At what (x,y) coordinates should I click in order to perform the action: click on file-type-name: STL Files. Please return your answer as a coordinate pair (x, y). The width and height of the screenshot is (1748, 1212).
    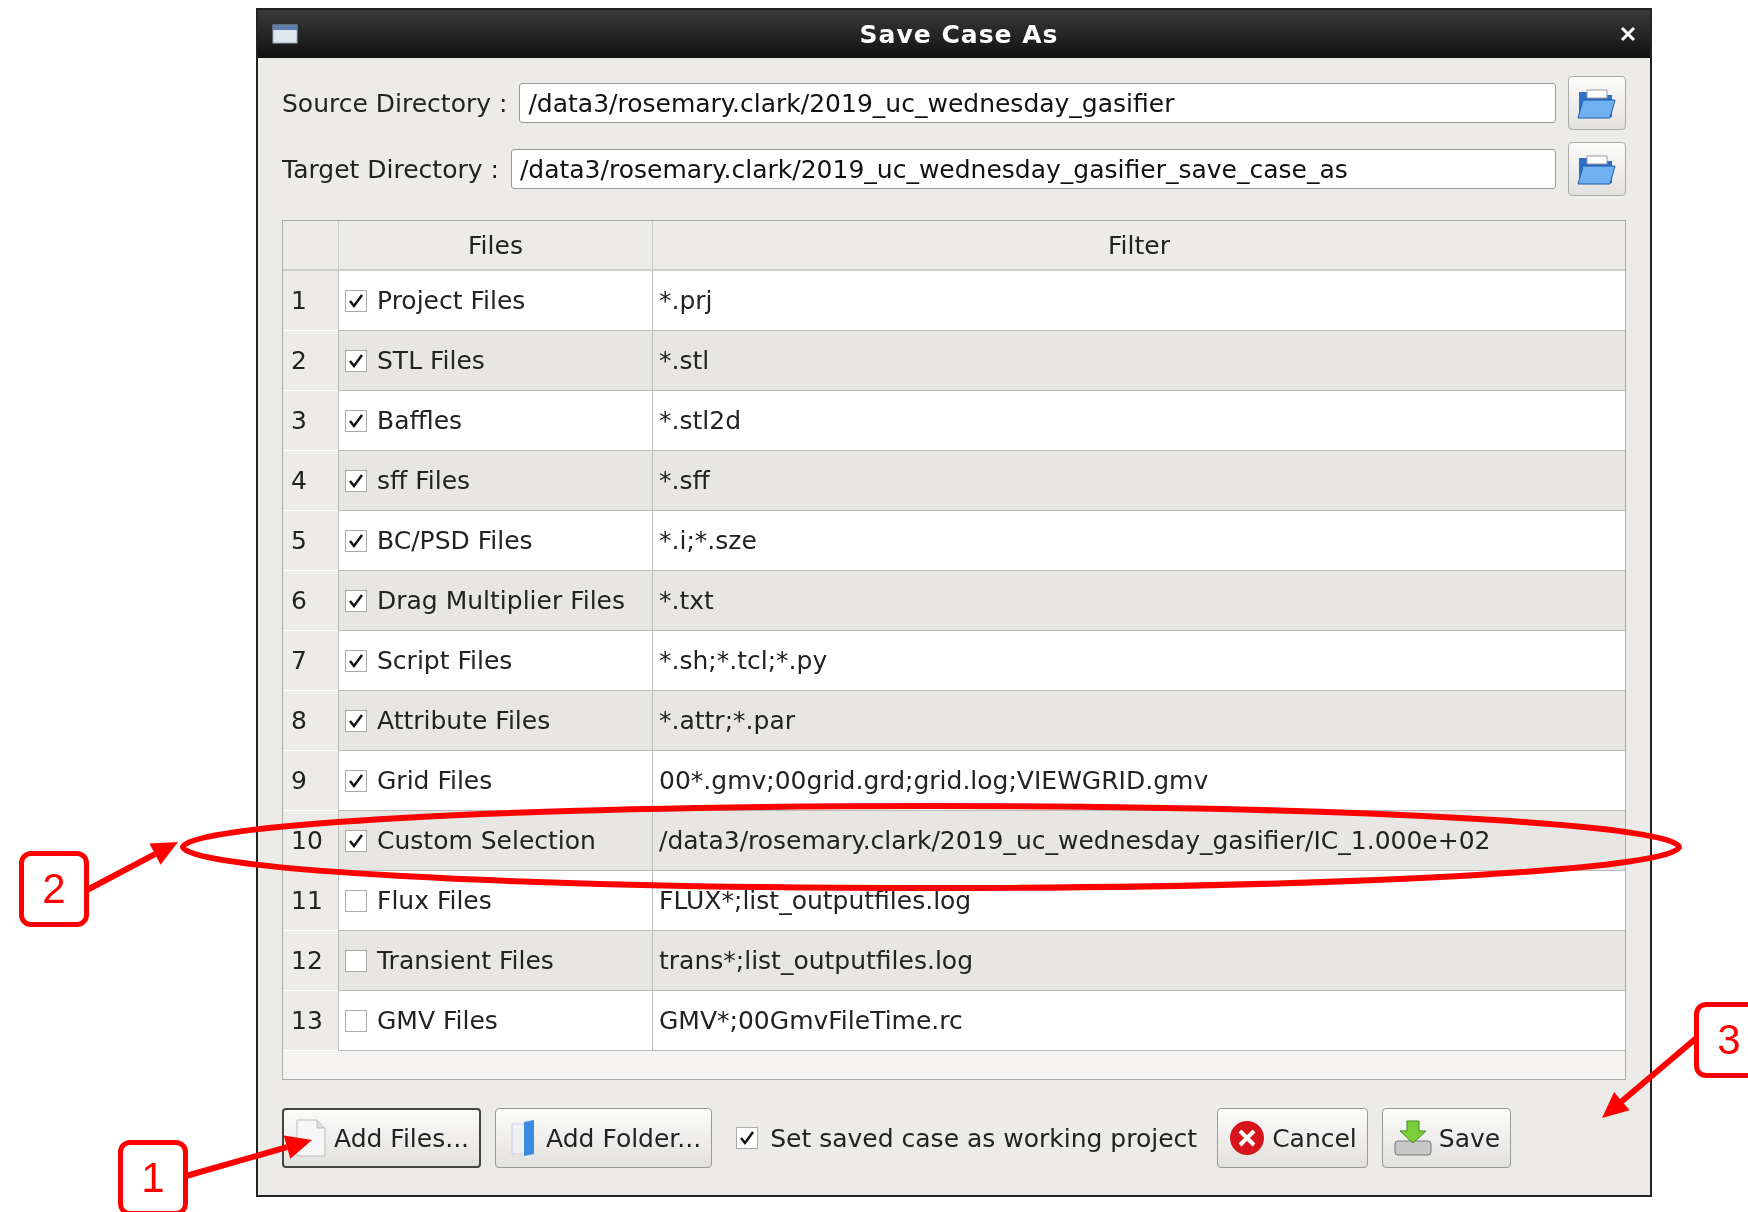
    Looking at the image, I should click on (431, 360).